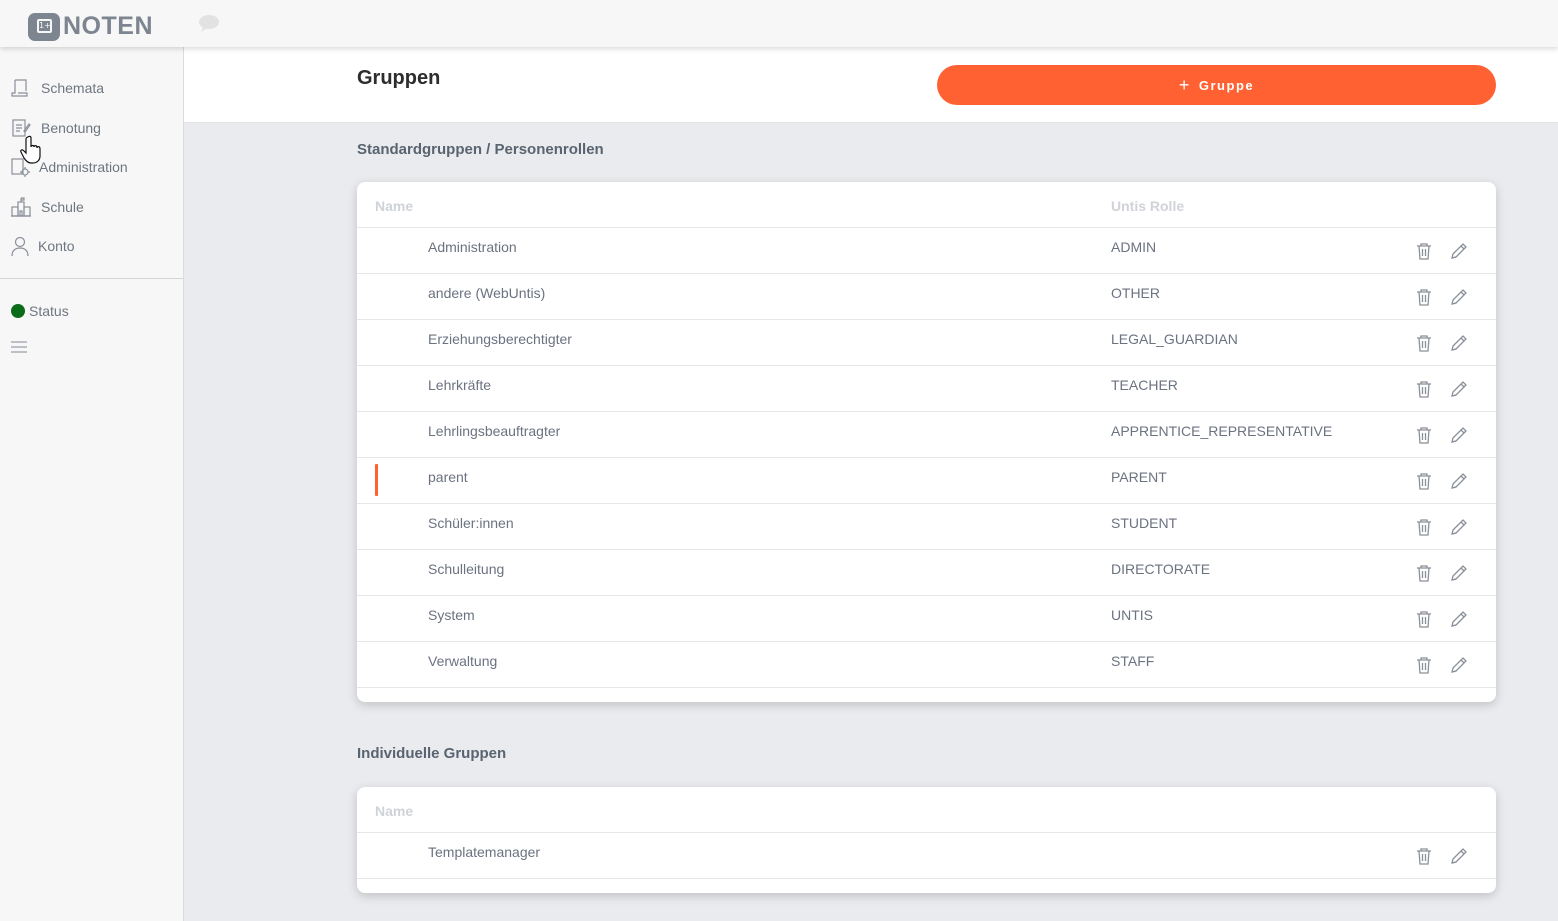 The height and width of the screenshot is (921, 1558). Describe the element at coordinates (448, 477) in the screenshot. I see `group-name-cell: parent` at that location.